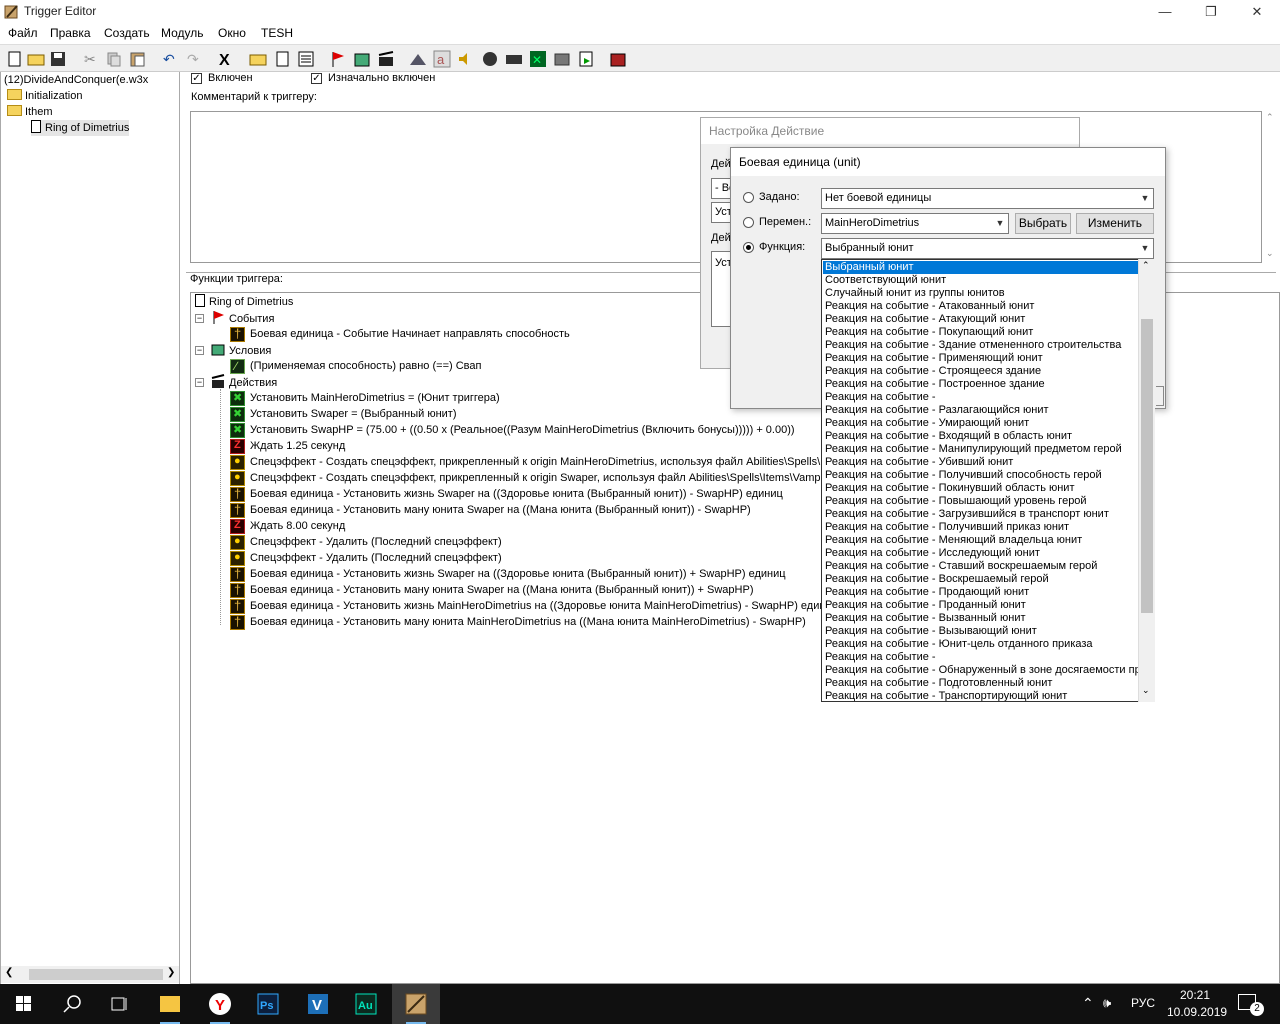  I want to click on new-condition-icon, so click(362, 59).